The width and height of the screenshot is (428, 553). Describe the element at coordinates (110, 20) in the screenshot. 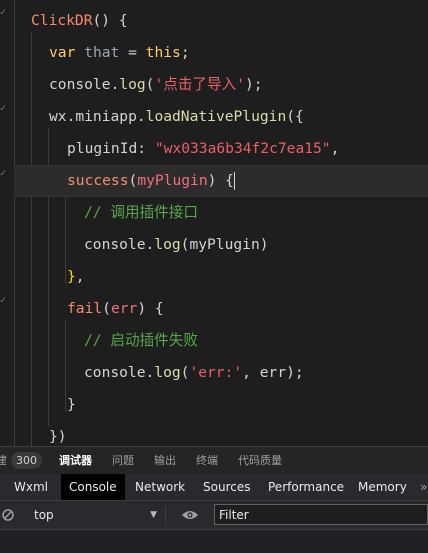

I see `code-token: () {` at that location.